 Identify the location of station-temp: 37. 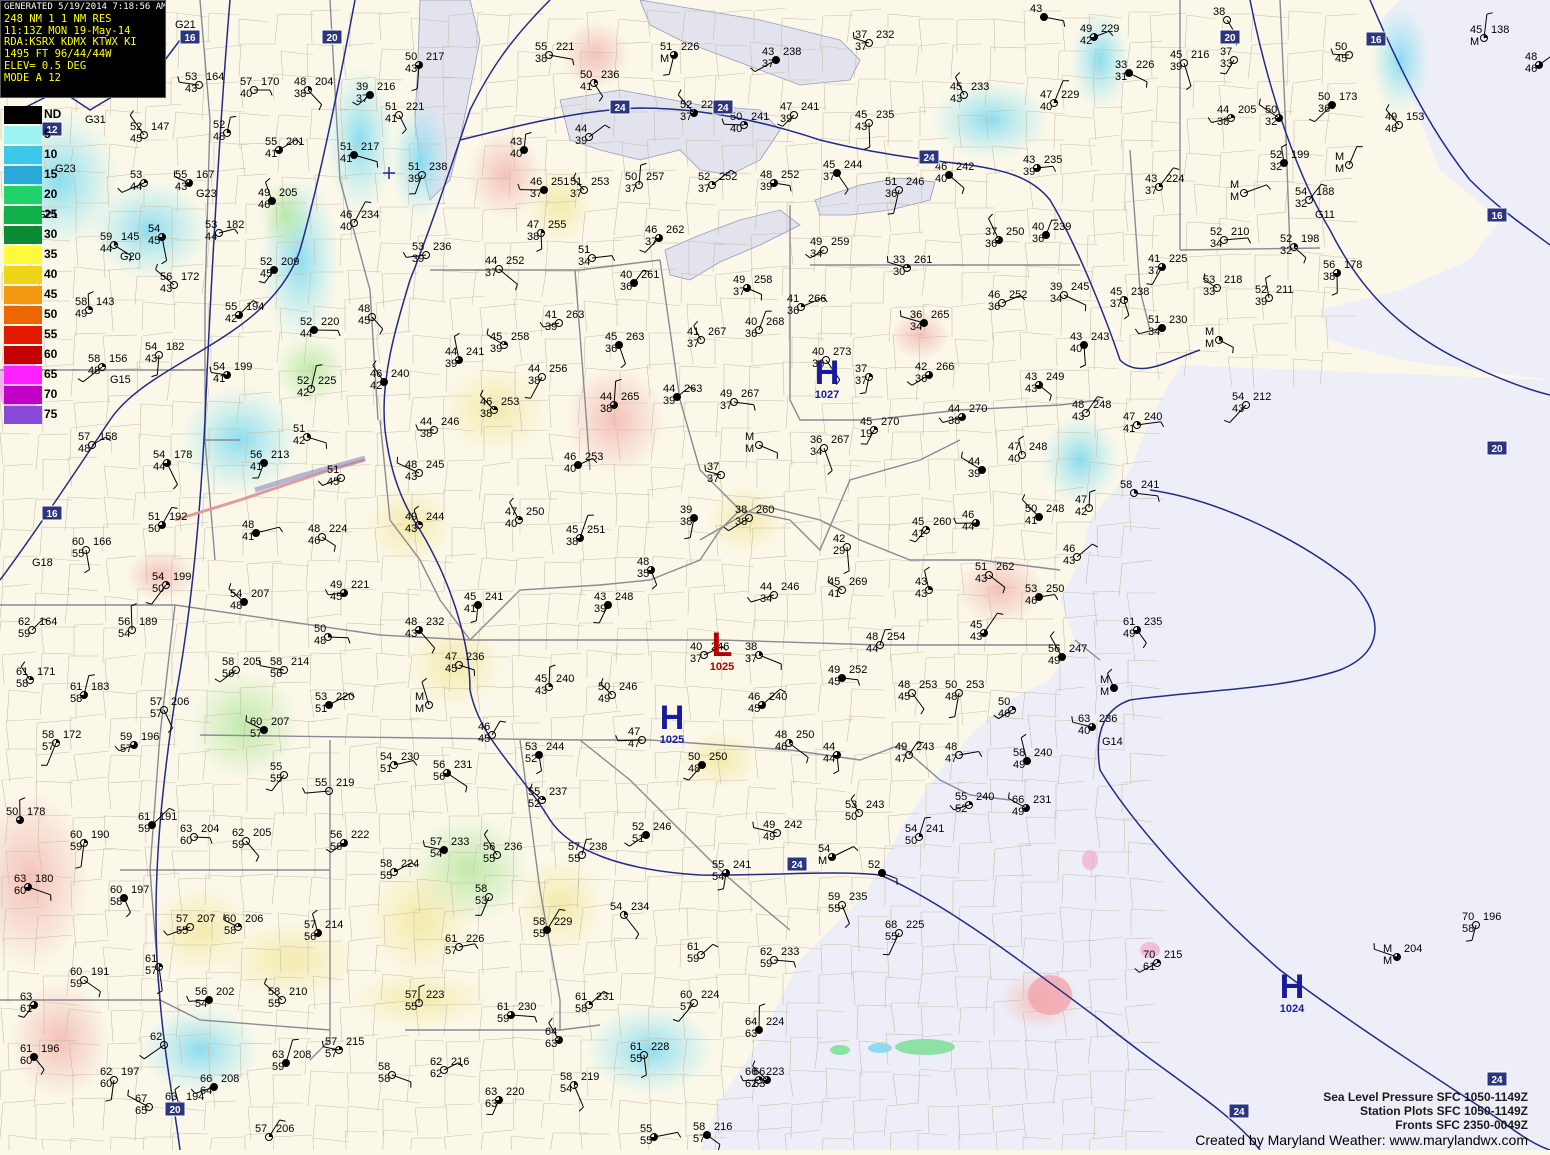
(1226, 52).